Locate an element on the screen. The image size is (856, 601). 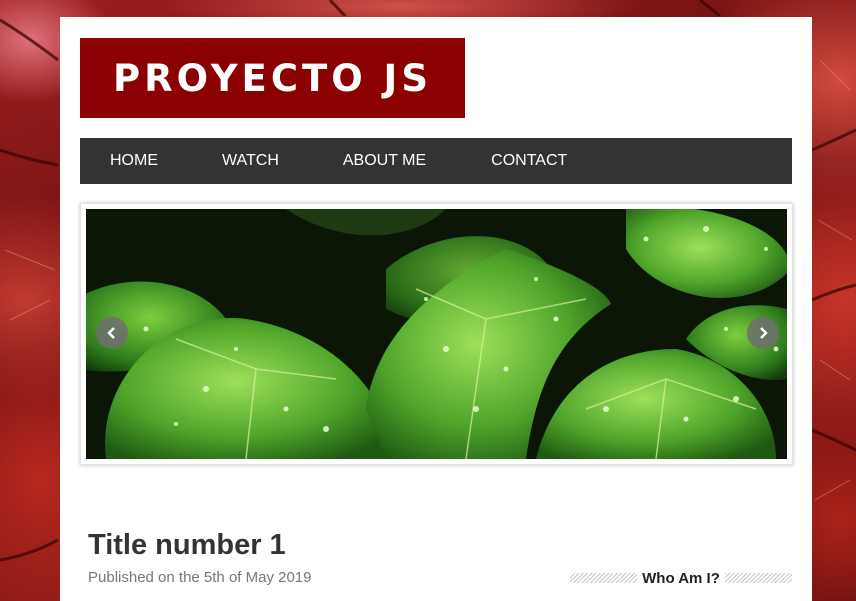
main-nav: HOME WATCH ABOUT ME CONTACT is located at coordinates (436, 161).